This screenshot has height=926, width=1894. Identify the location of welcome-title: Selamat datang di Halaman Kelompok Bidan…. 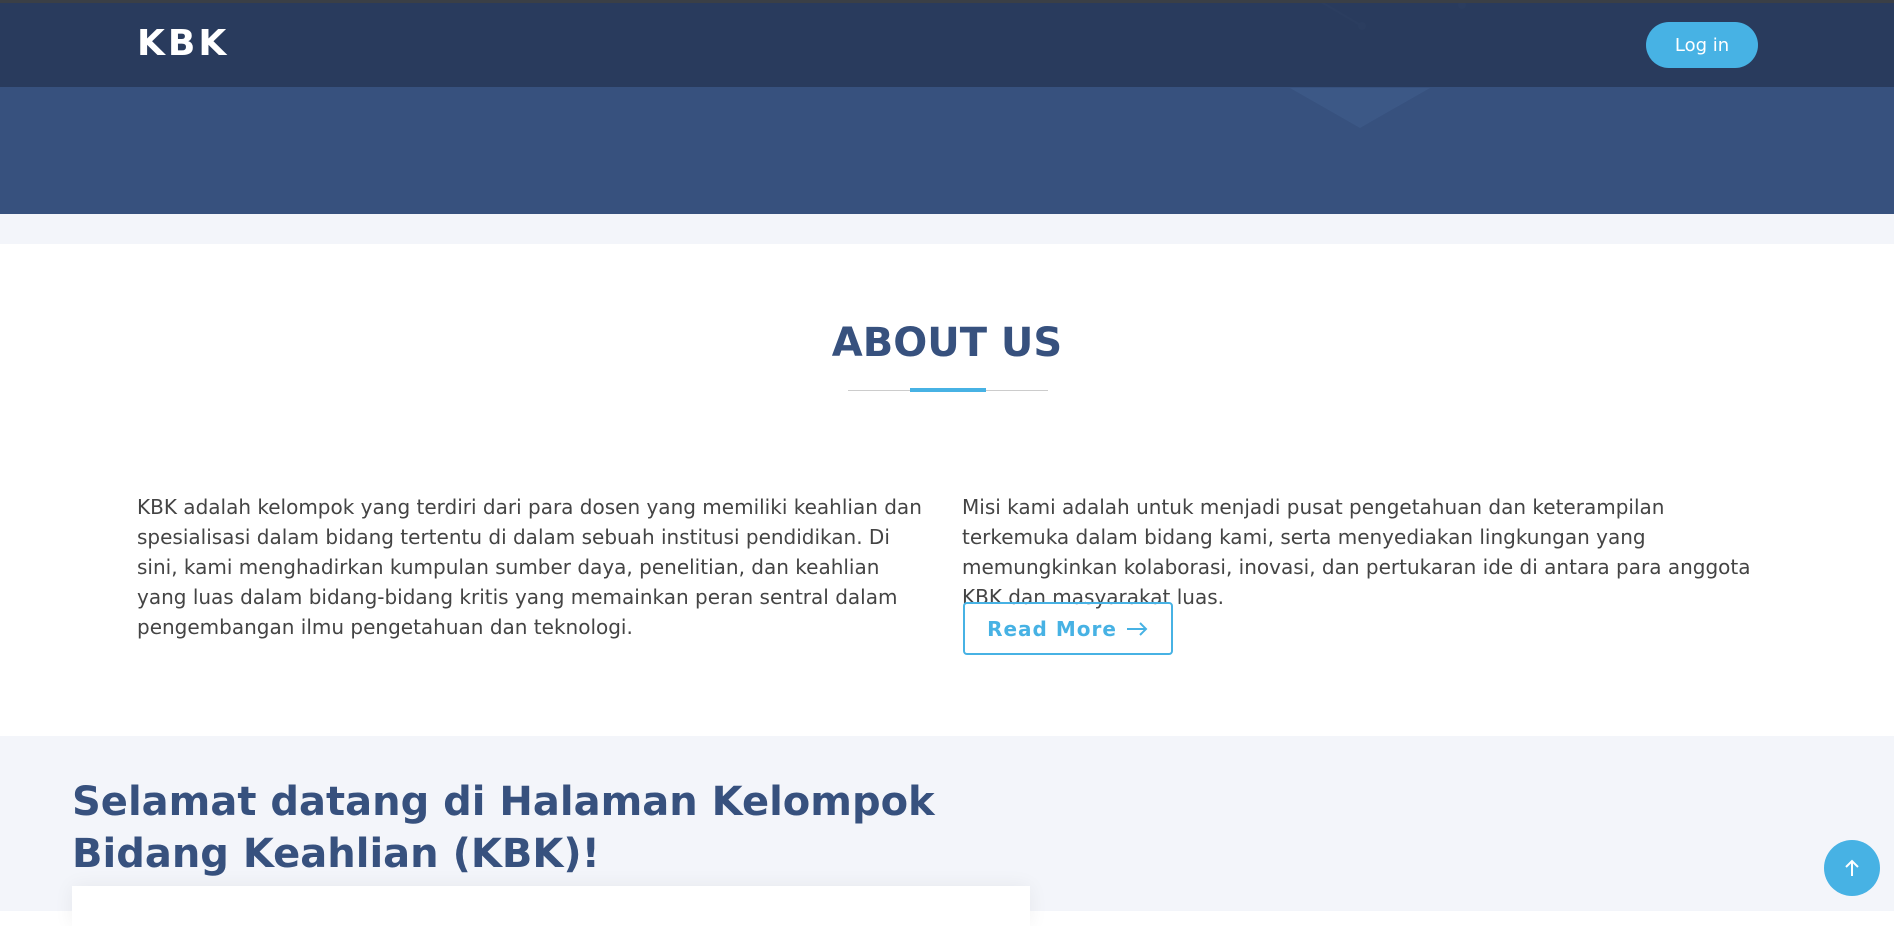
(503, 828).